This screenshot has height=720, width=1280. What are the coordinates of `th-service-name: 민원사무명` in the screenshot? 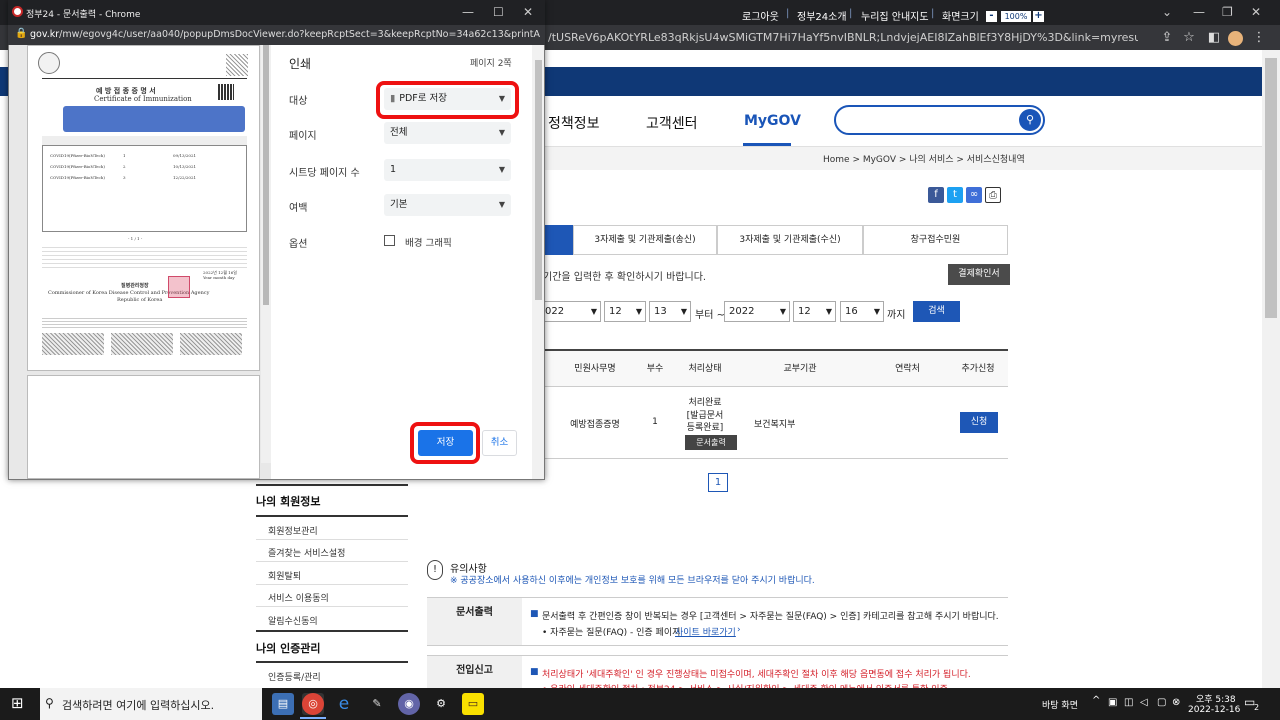 It's located at (595, 369).